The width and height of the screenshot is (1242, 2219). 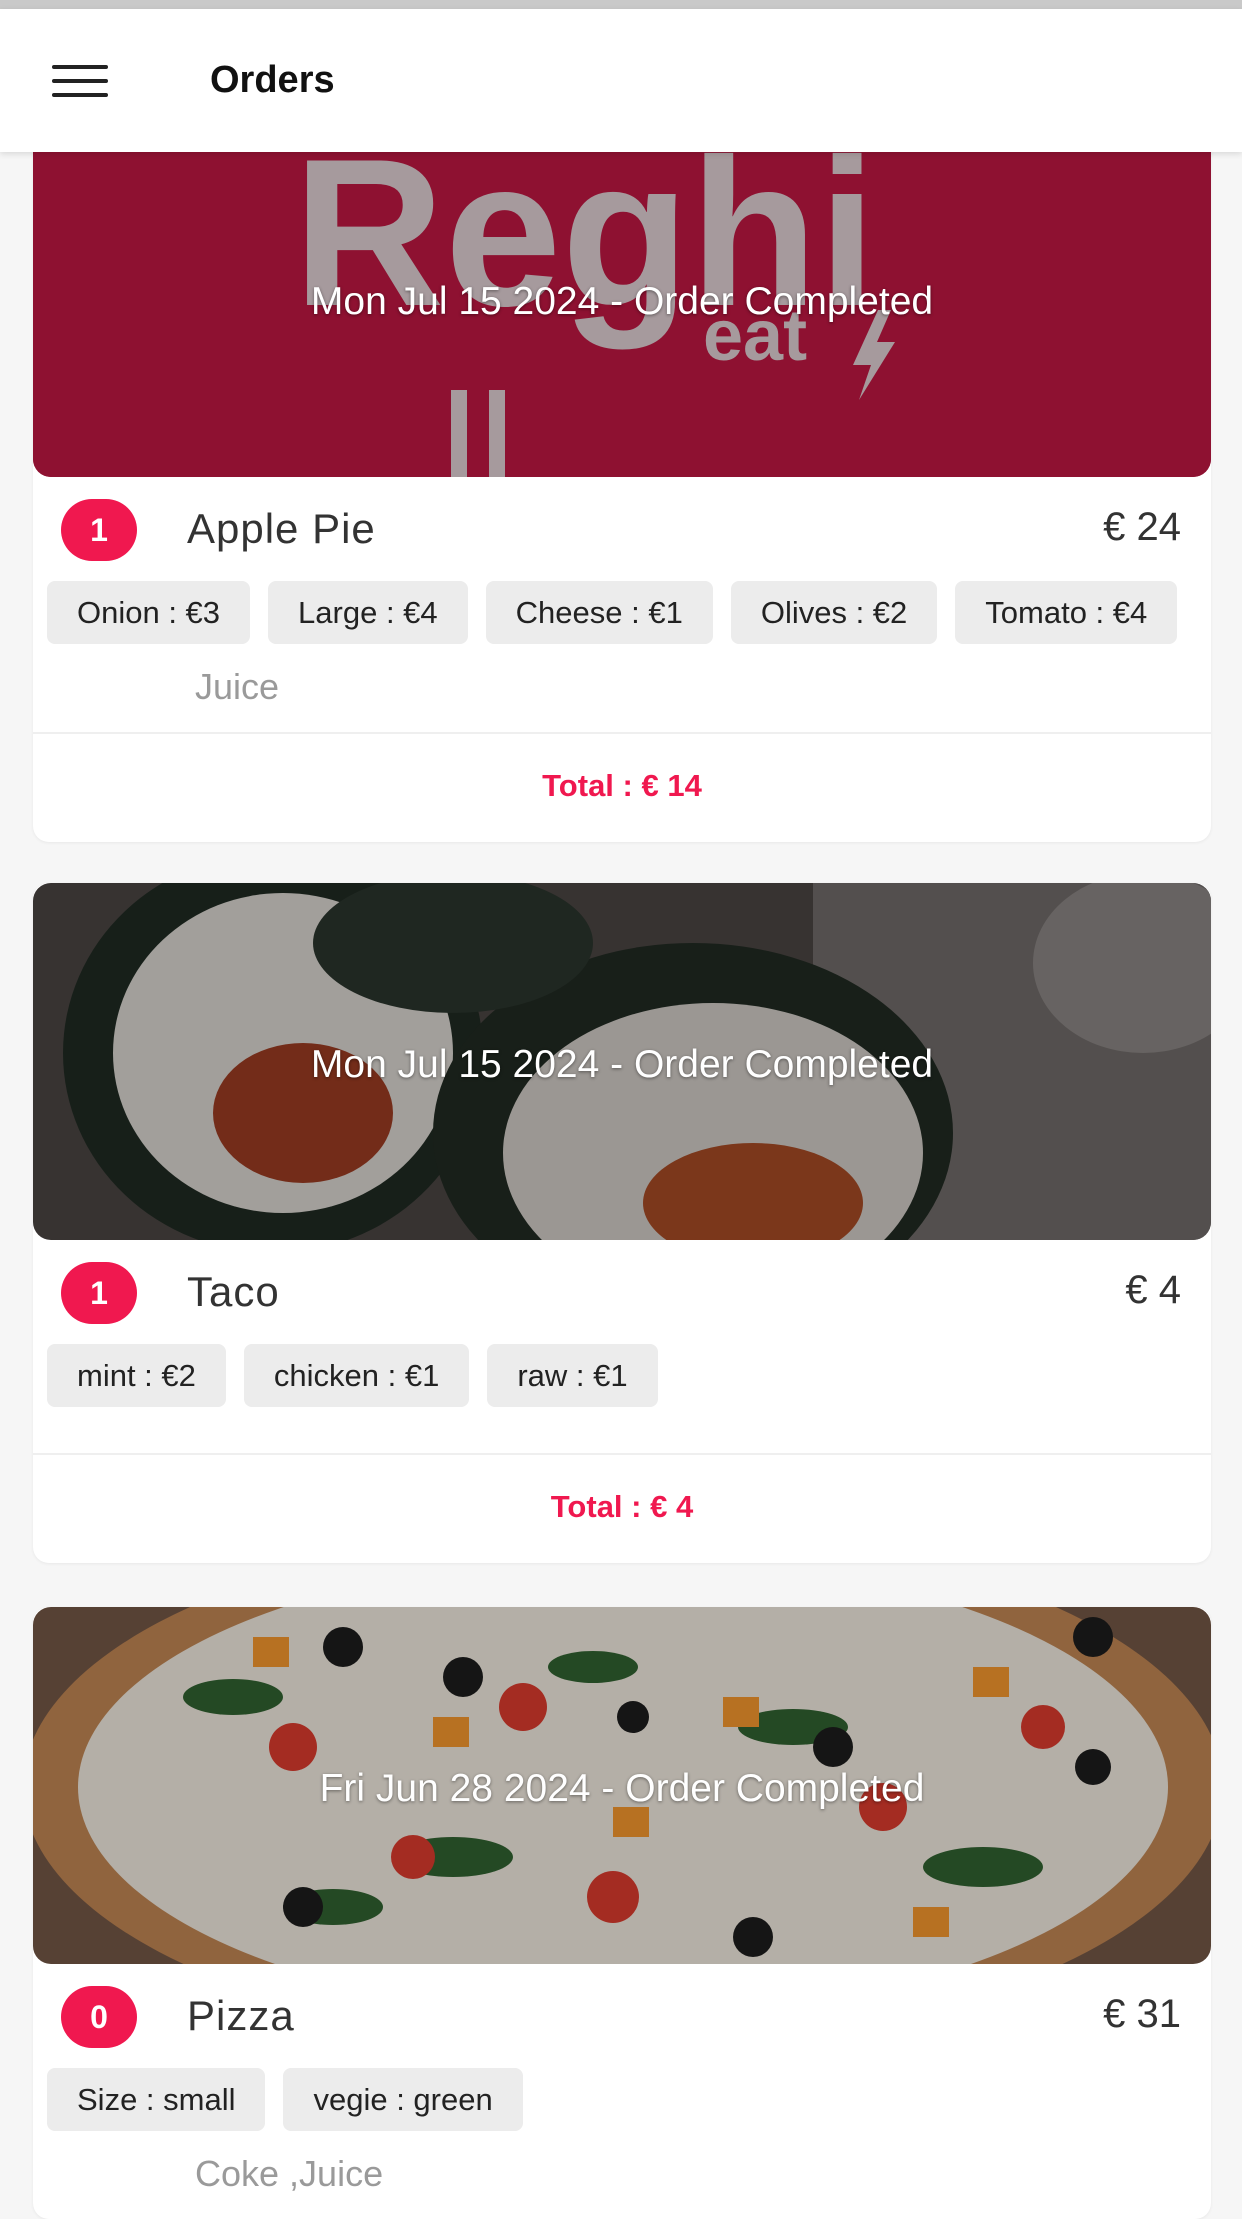 I want to click on option-chip: Cheese : €1, so click(x=599, y=612).